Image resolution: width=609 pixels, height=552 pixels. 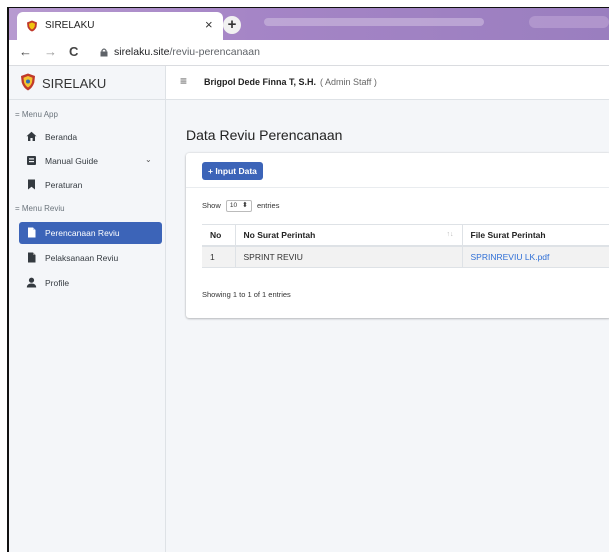 I want to click on input-data-button: + Input Data, so click(x=232, y=171).